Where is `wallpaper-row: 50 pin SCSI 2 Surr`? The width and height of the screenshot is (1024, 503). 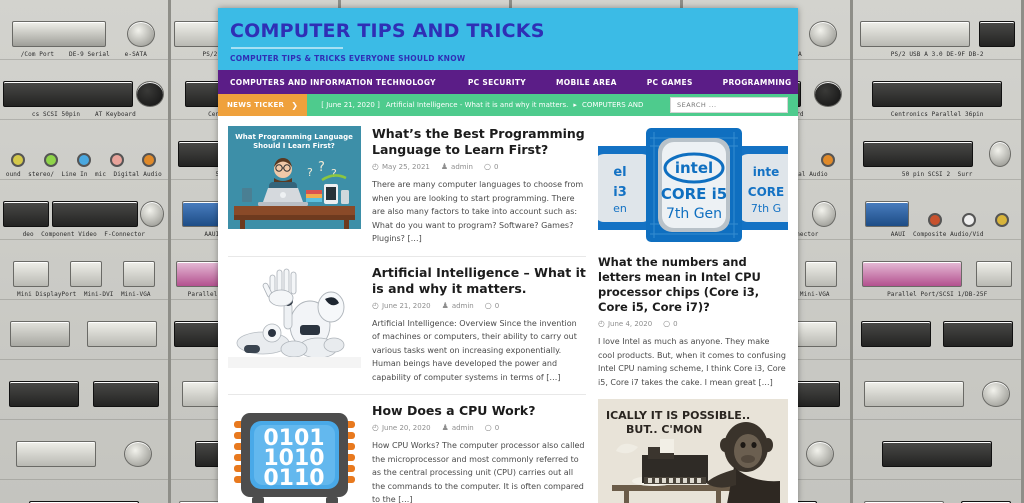
wallpaper-row: 50 pin SCSI 2 Surr is located at coordinates (937, 150).